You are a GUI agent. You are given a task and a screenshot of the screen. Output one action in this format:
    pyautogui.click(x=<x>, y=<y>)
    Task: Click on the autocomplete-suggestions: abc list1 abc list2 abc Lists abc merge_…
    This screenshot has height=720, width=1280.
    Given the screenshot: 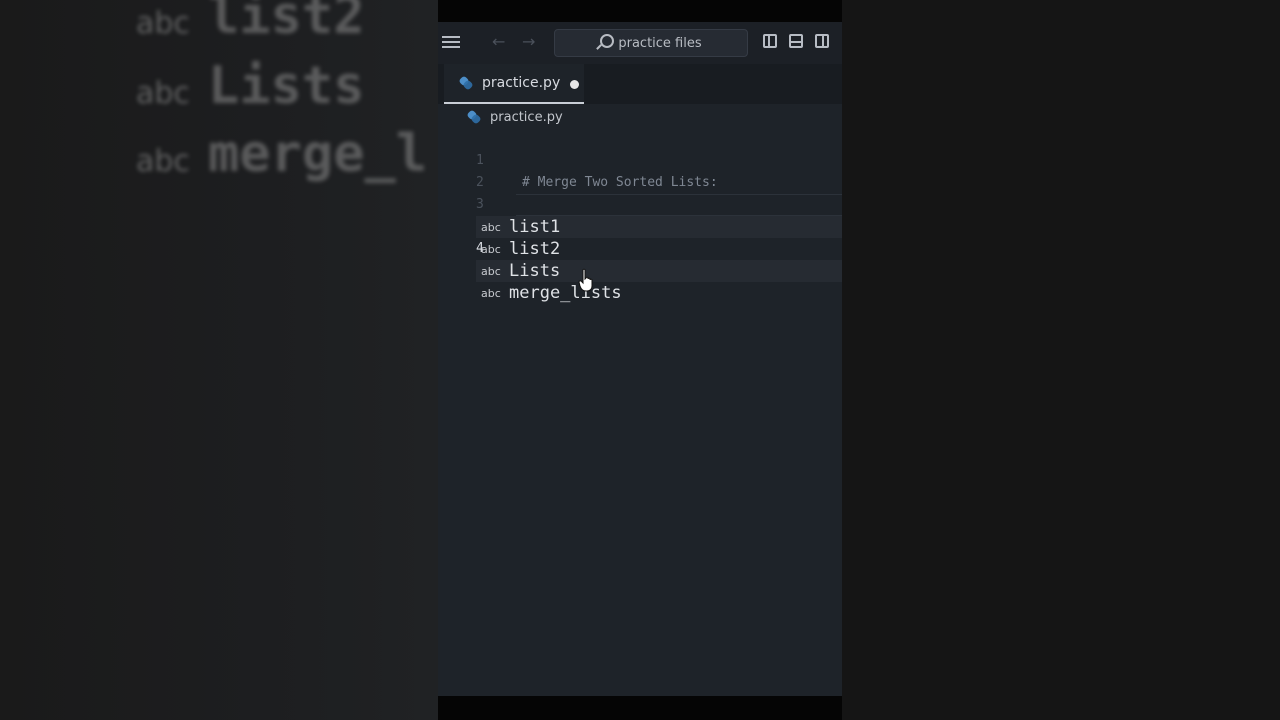 What is the action you would take?
    pyautogui.click(x=659, y=260)
    